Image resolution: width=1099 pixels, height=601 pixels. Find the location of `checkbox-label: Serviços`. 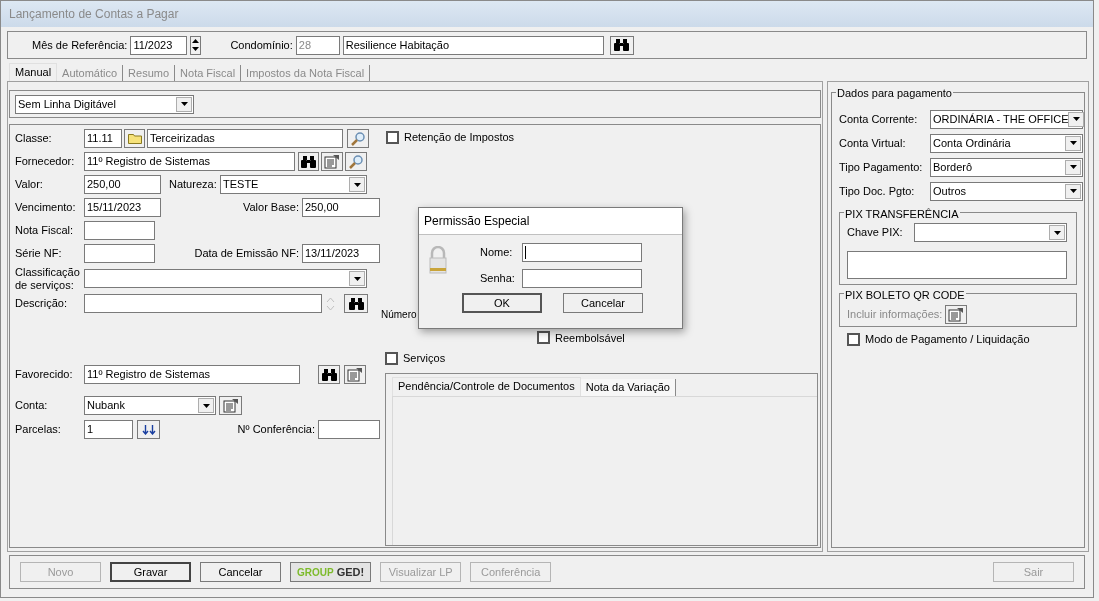

checkbox-label: Serviços is located at coordinates (424, 358).